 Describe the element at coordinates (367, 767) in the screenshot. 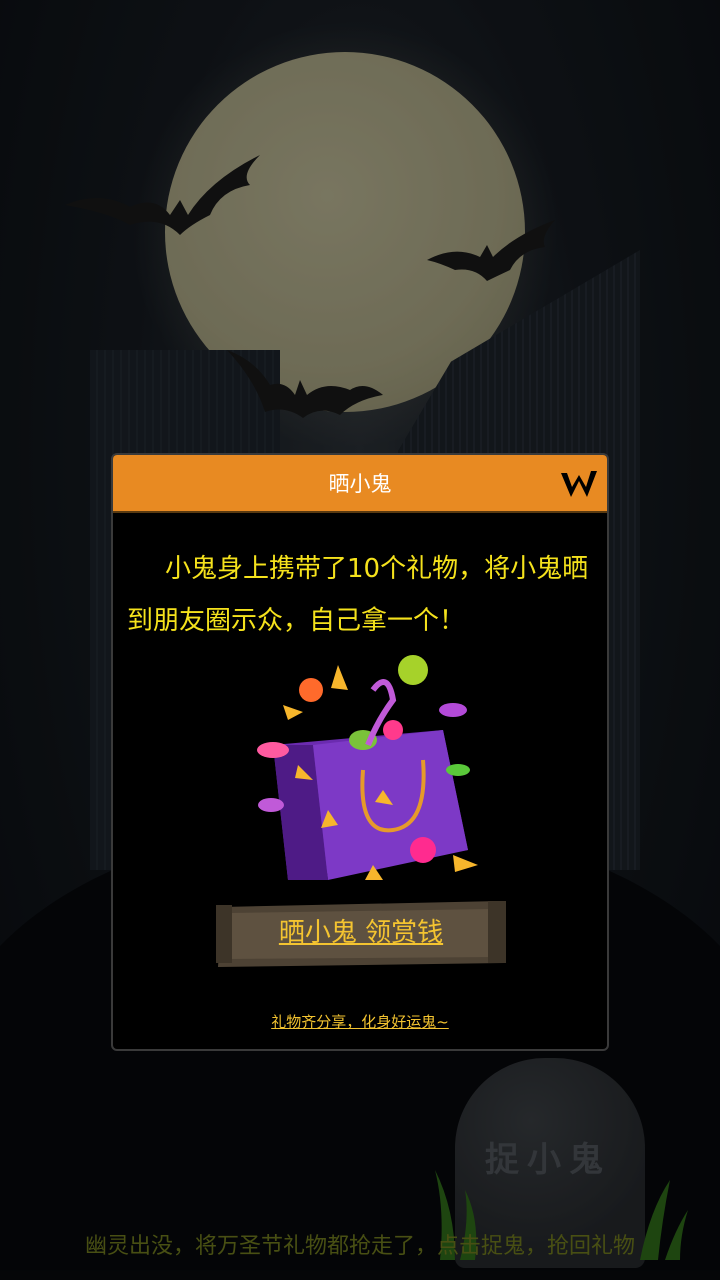

I see `candy-bag-icon` at that location.